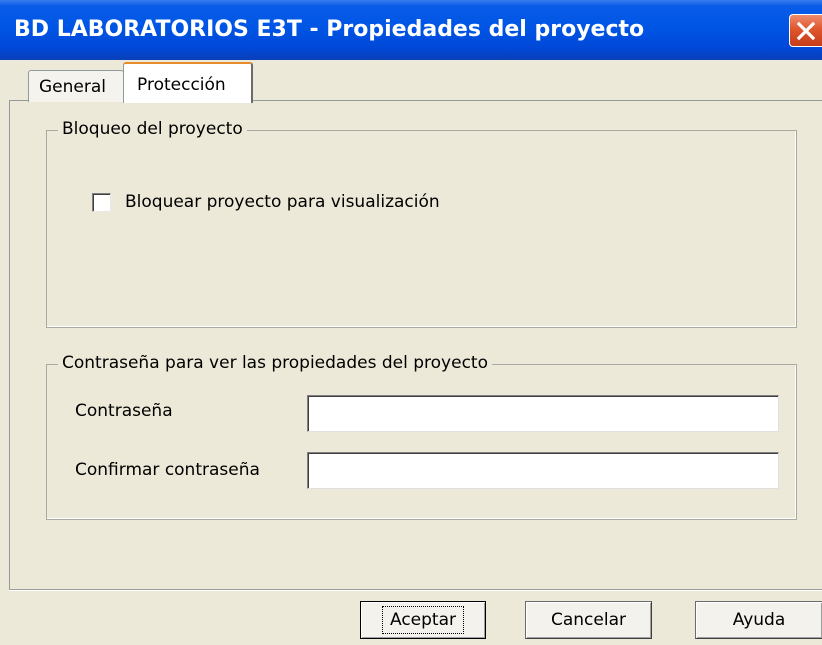  I want to click on close-icon, so click(806, 31).